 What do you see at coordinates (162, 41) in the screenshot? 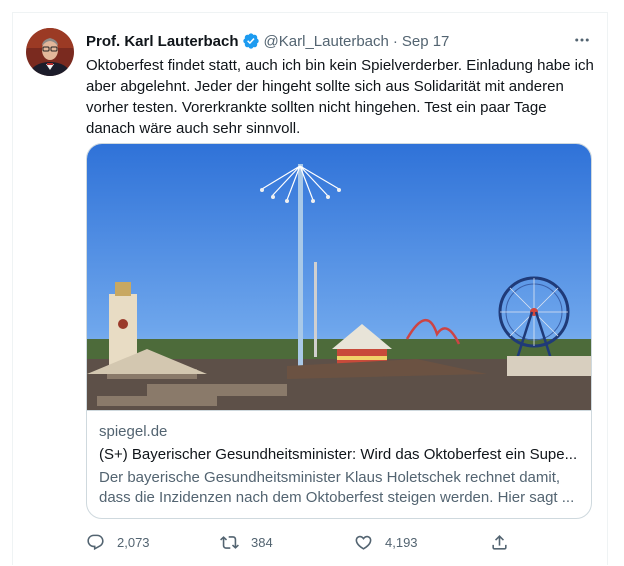
I see `author-name: Prof. Karl Lauterbach` at bounding box center [162, 41].